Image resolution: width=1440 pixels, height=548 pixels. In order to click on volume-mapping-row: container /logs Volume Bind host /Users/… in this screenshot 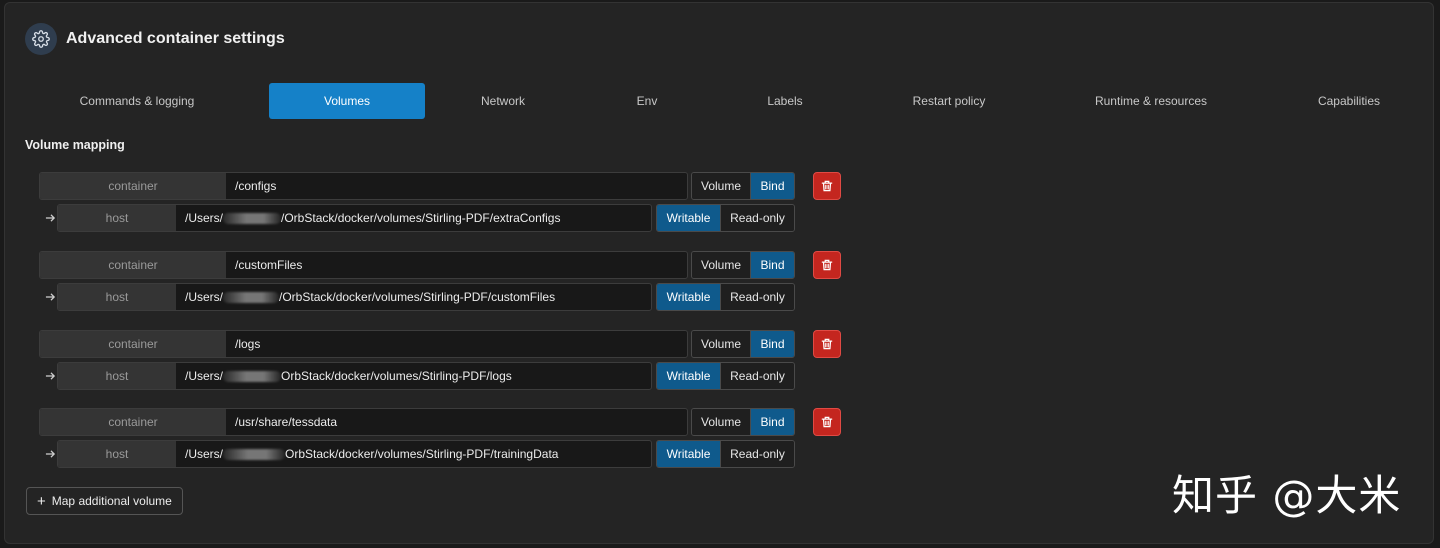, I will do `click(719, 362)`.